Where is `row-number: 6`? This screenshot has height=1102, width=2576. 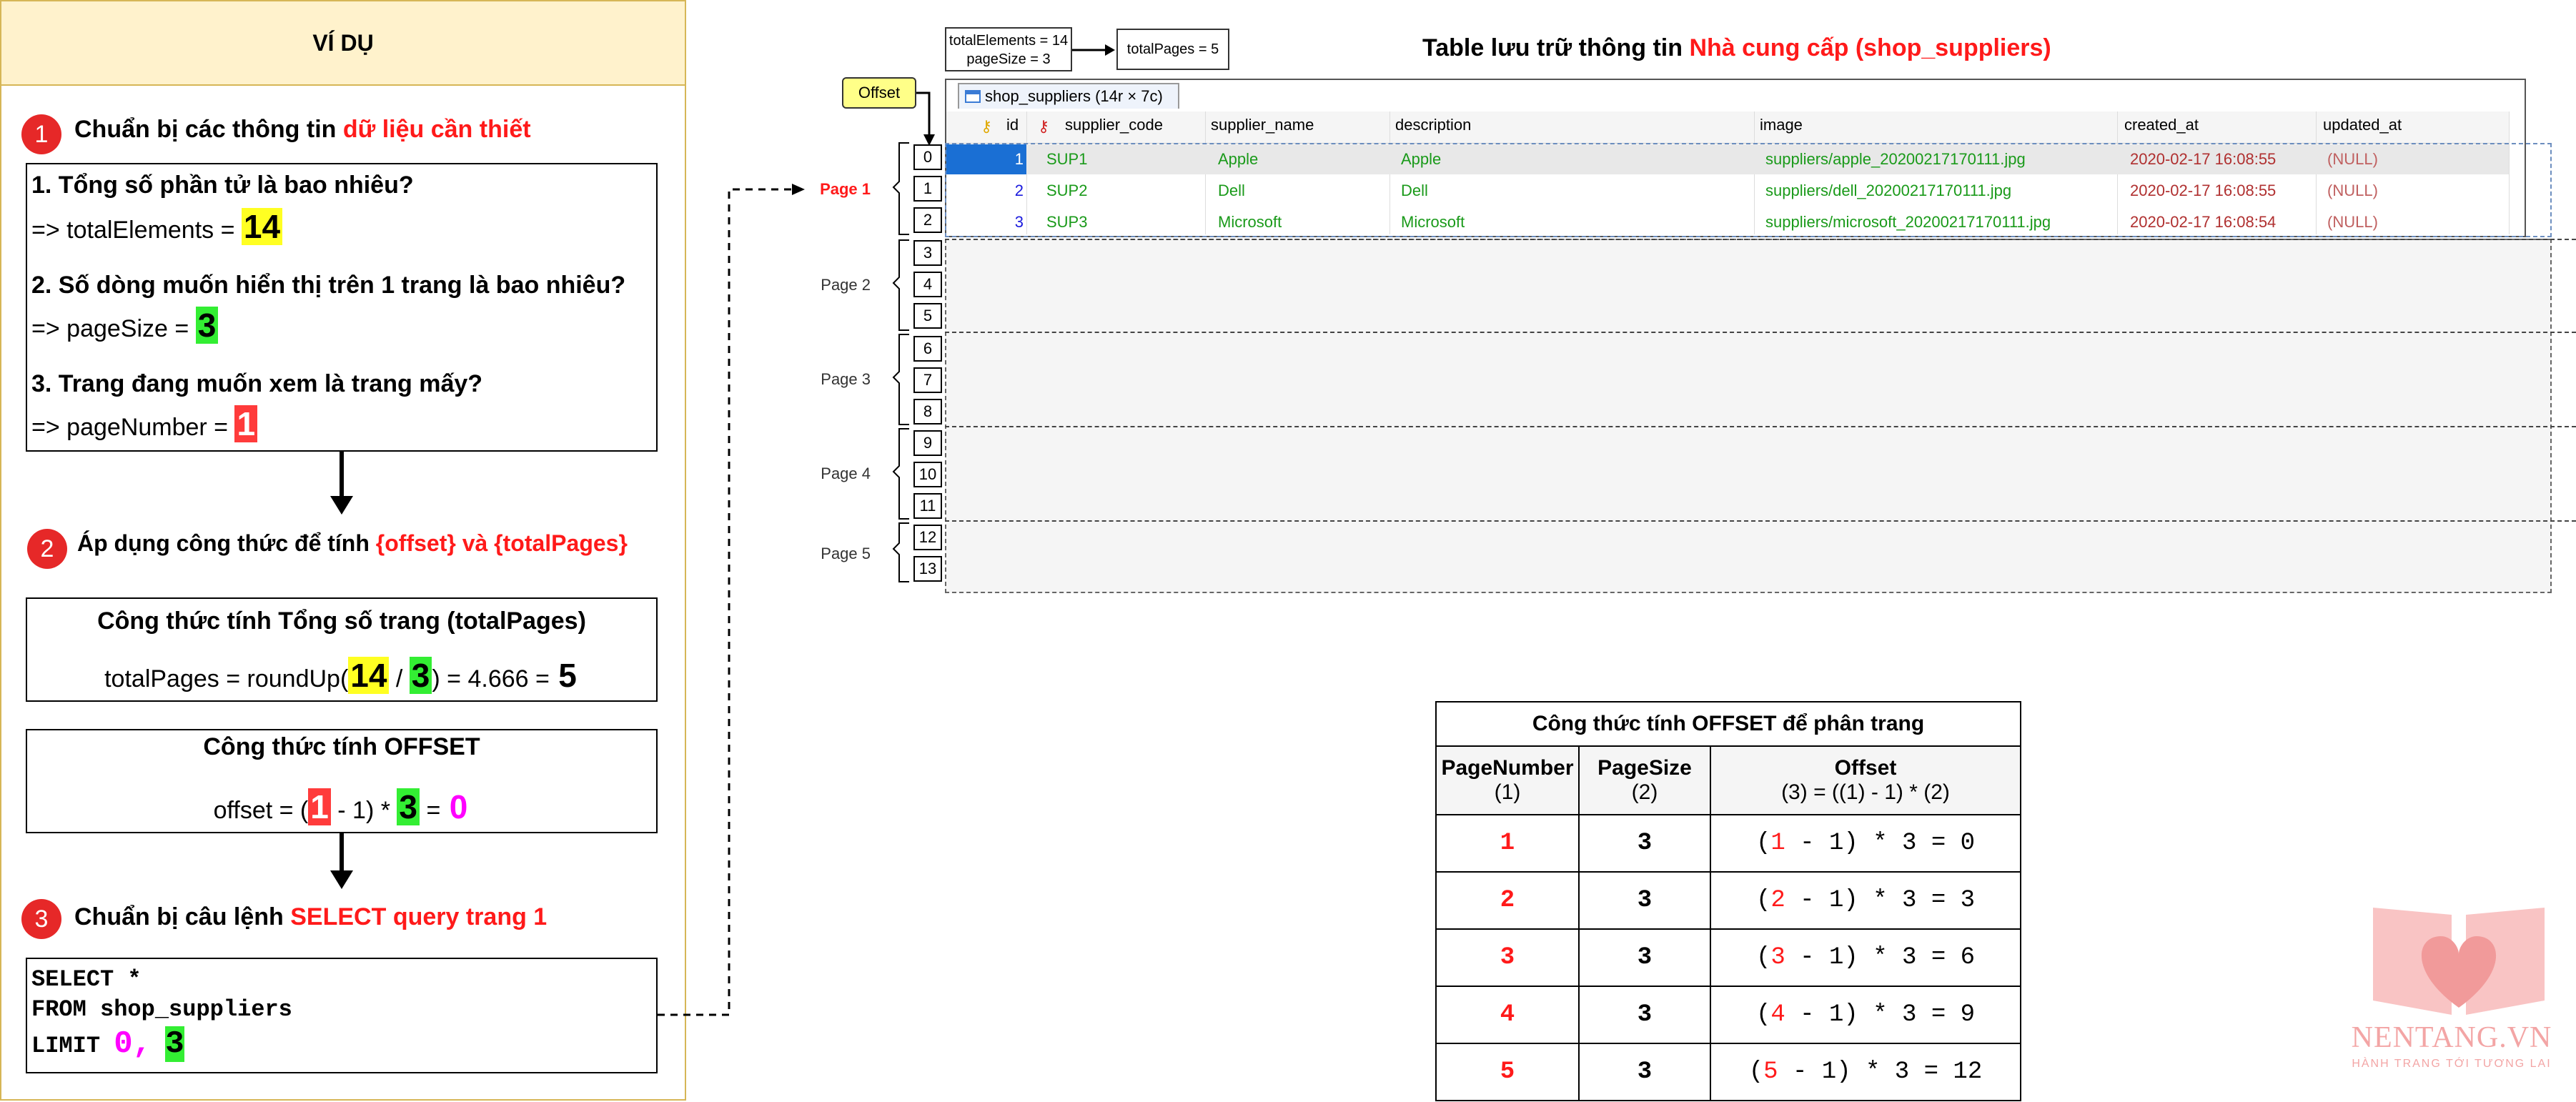
row-number: 6 is located at coordinates (928, 349).